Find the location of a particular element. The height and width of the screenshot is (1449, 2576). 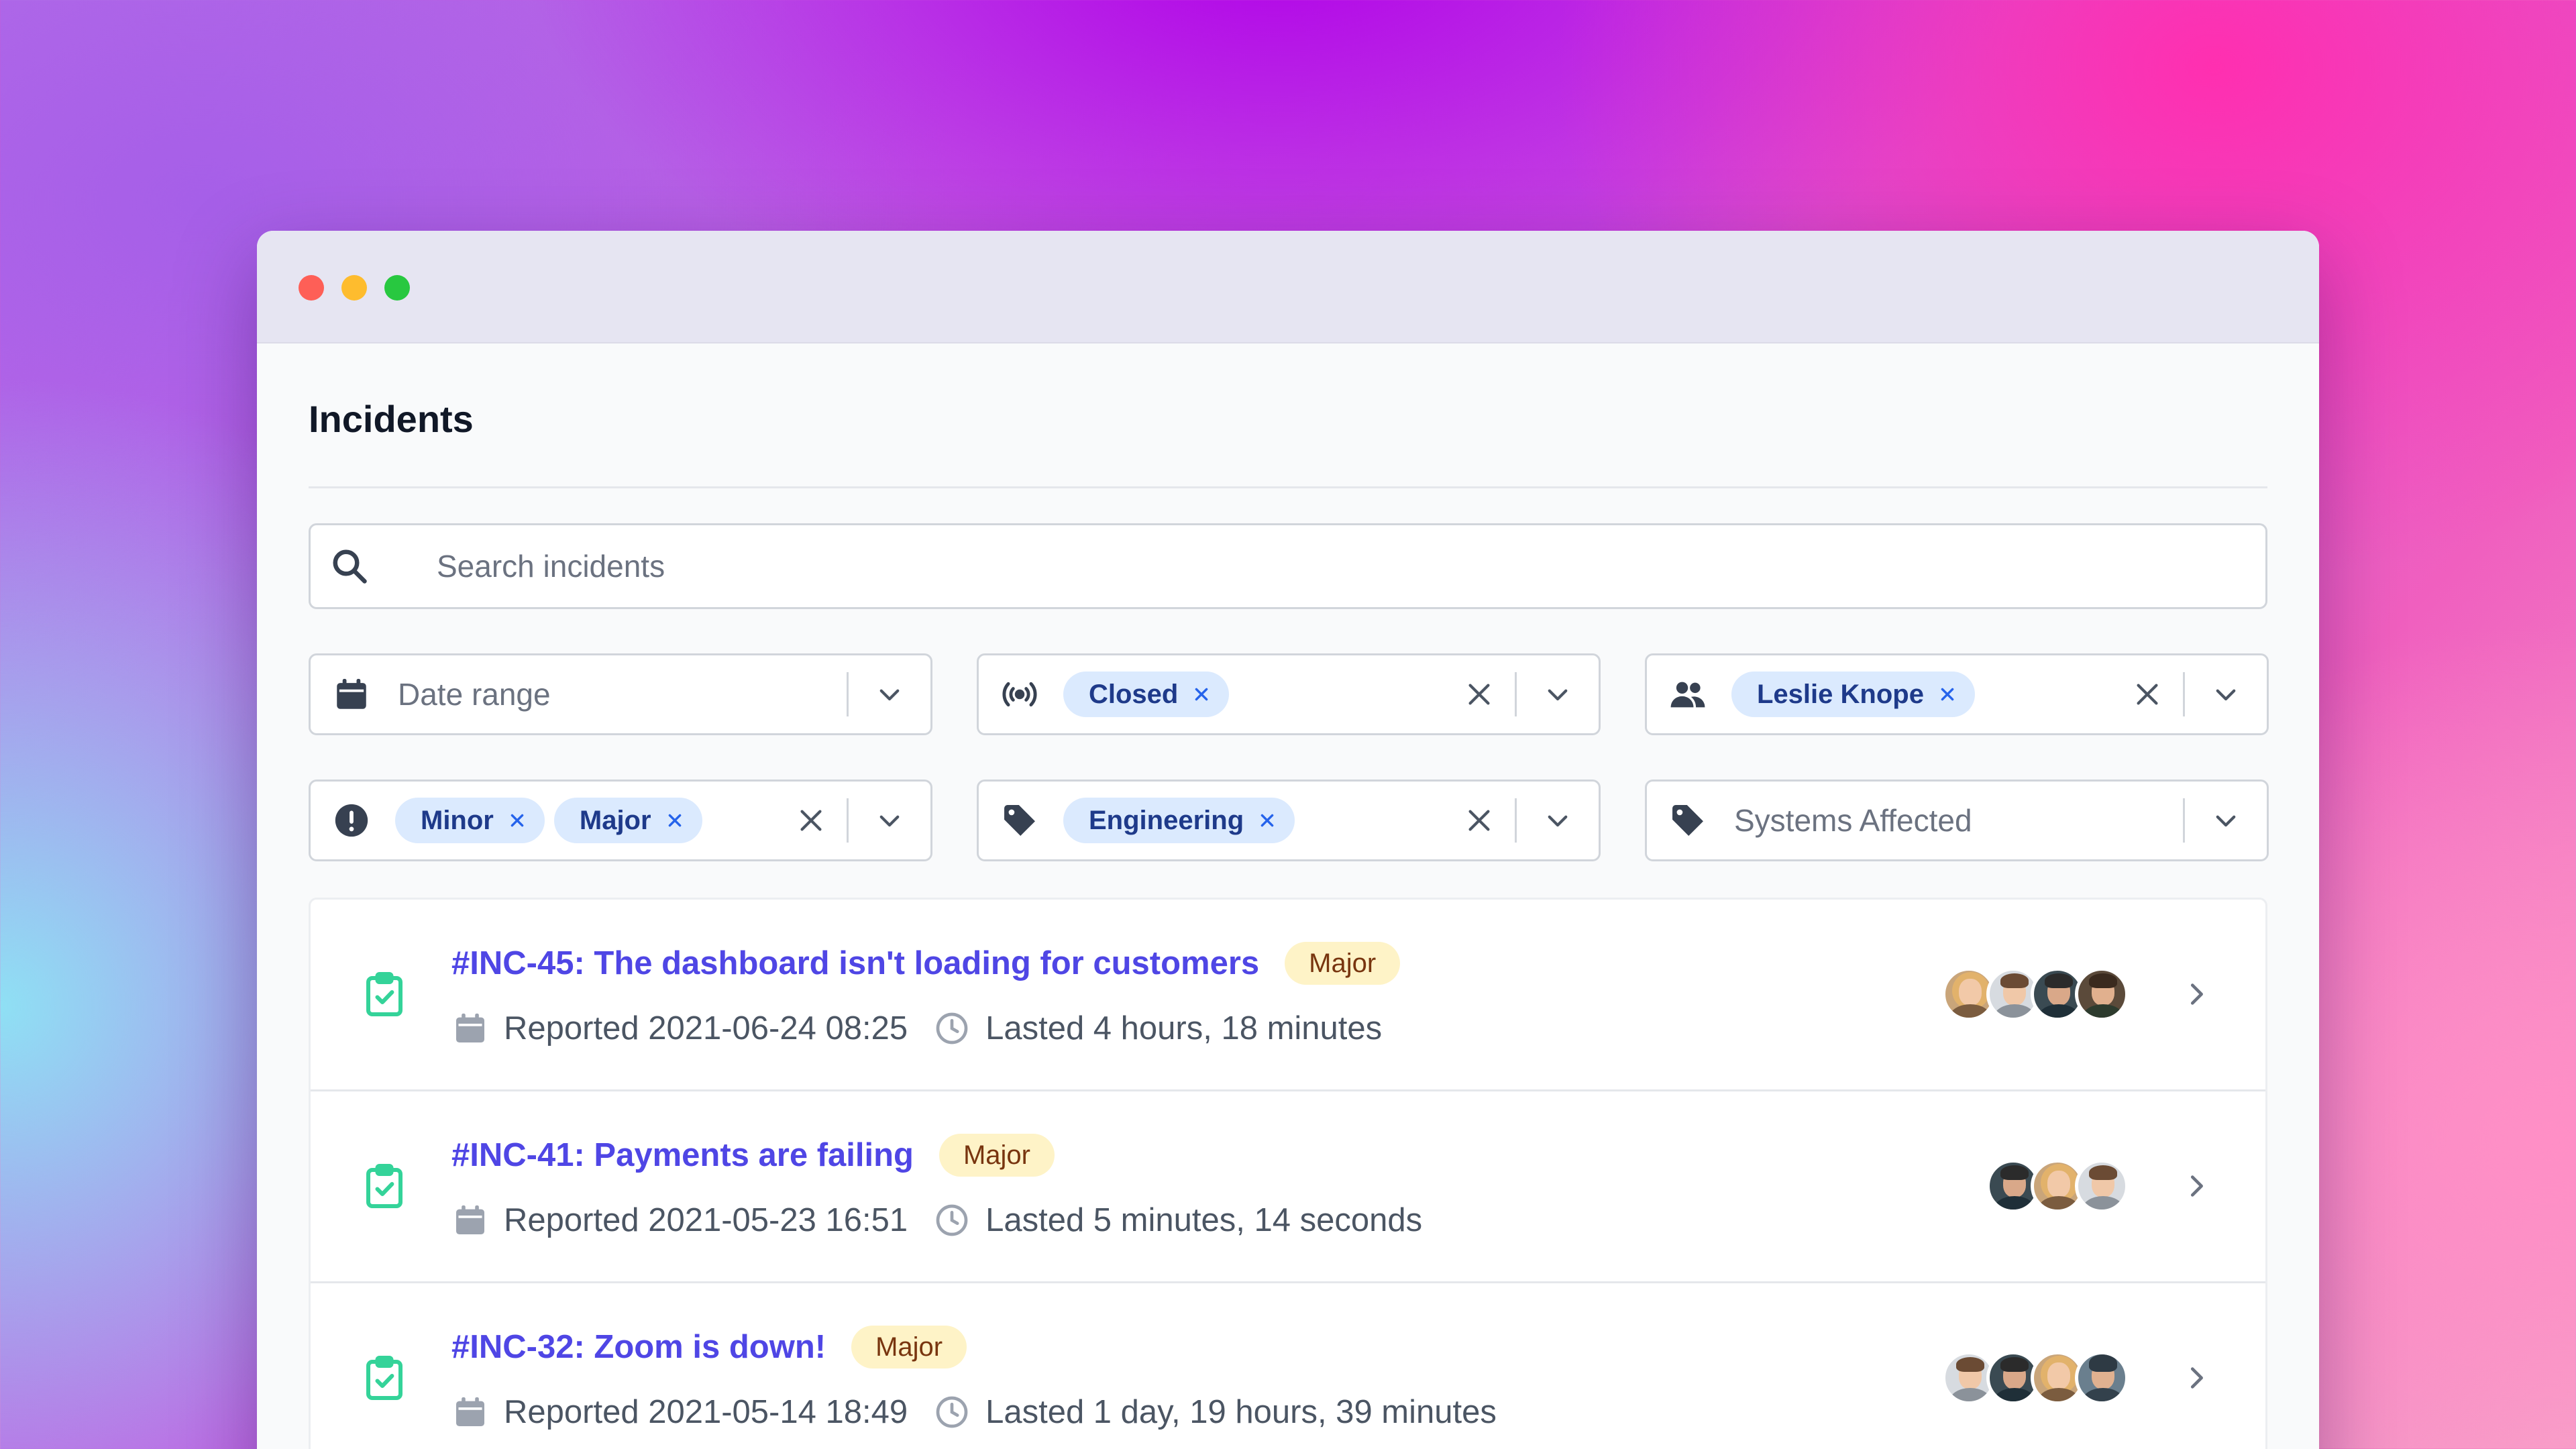

incident-title-line: #INC-41: Payments are failing Major is located at coordinates (936, 1155).